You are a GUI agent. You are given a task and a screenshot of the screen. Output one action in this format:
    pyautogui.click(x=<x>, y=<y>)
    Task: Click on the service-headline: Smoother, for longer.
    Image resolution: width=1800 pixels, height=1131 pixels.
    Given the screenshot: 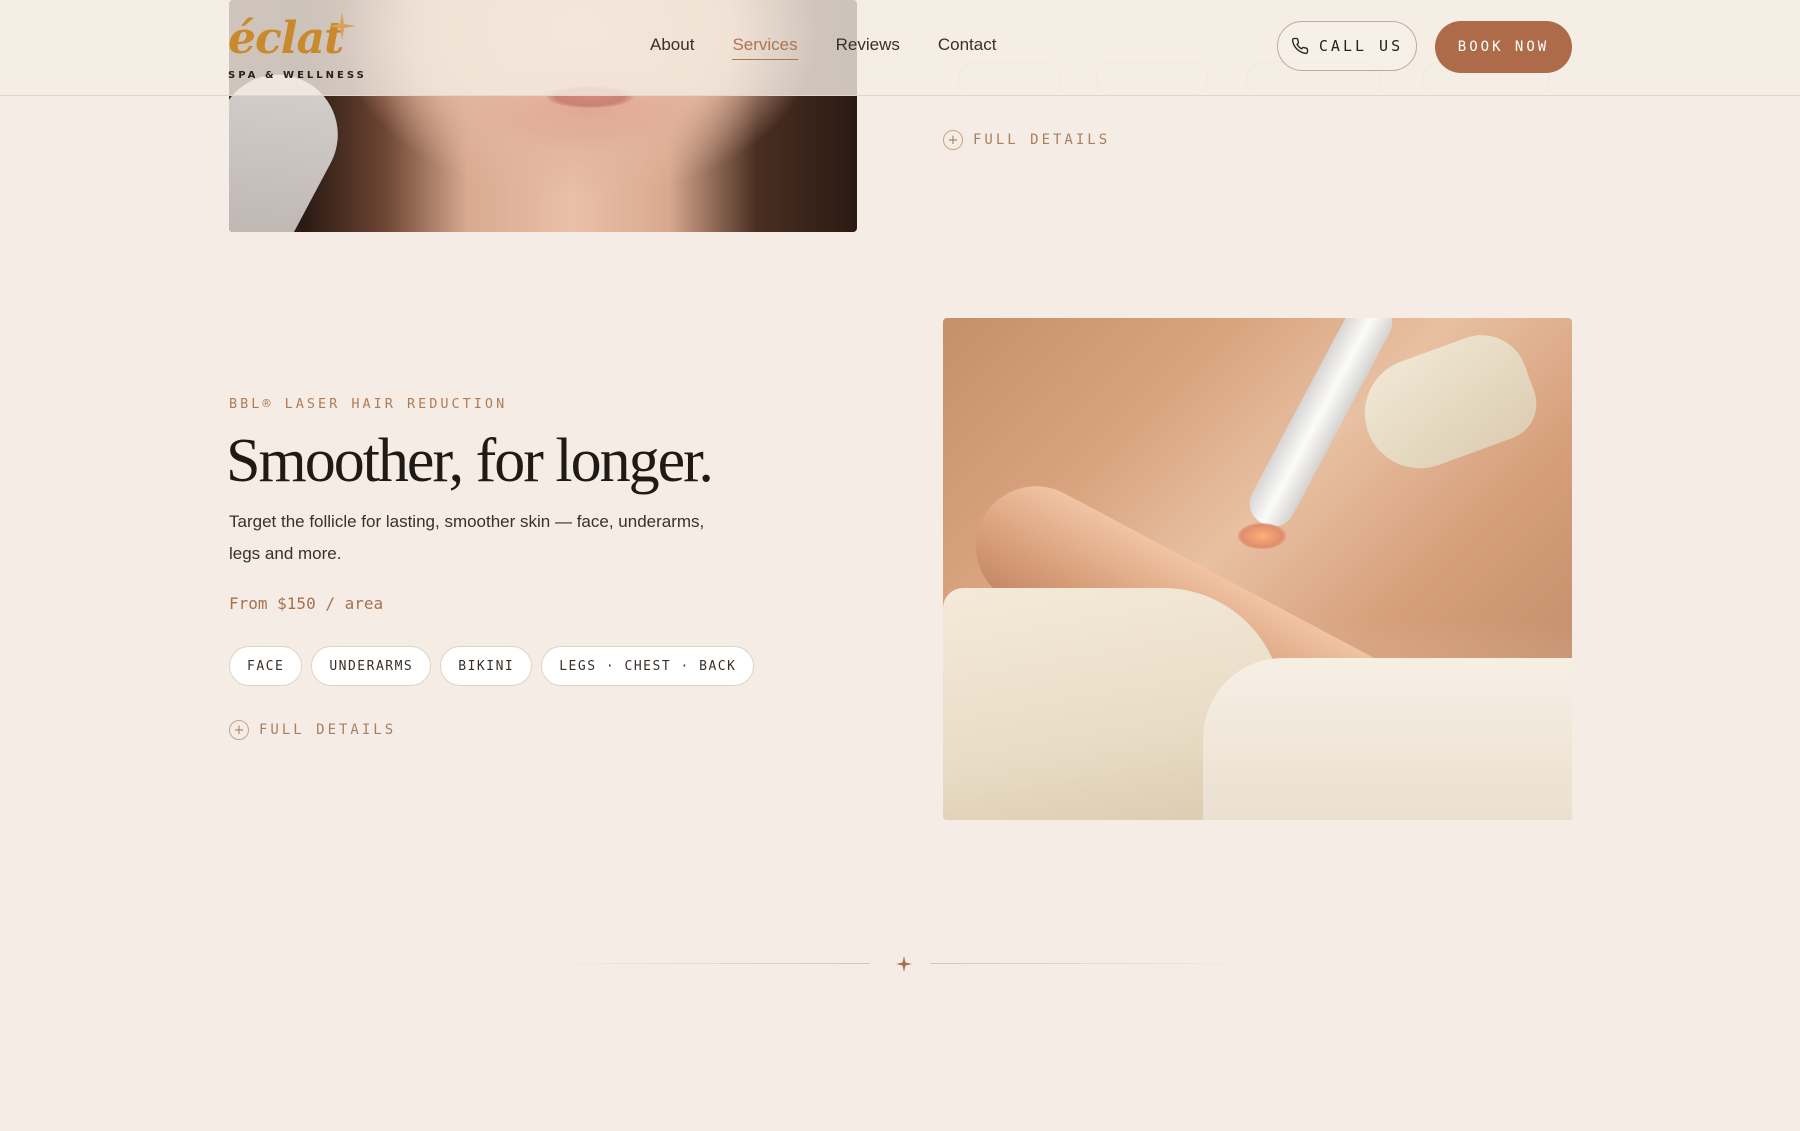 What is the action you would take?
    pyautogui.click(x=470, y=461)
    